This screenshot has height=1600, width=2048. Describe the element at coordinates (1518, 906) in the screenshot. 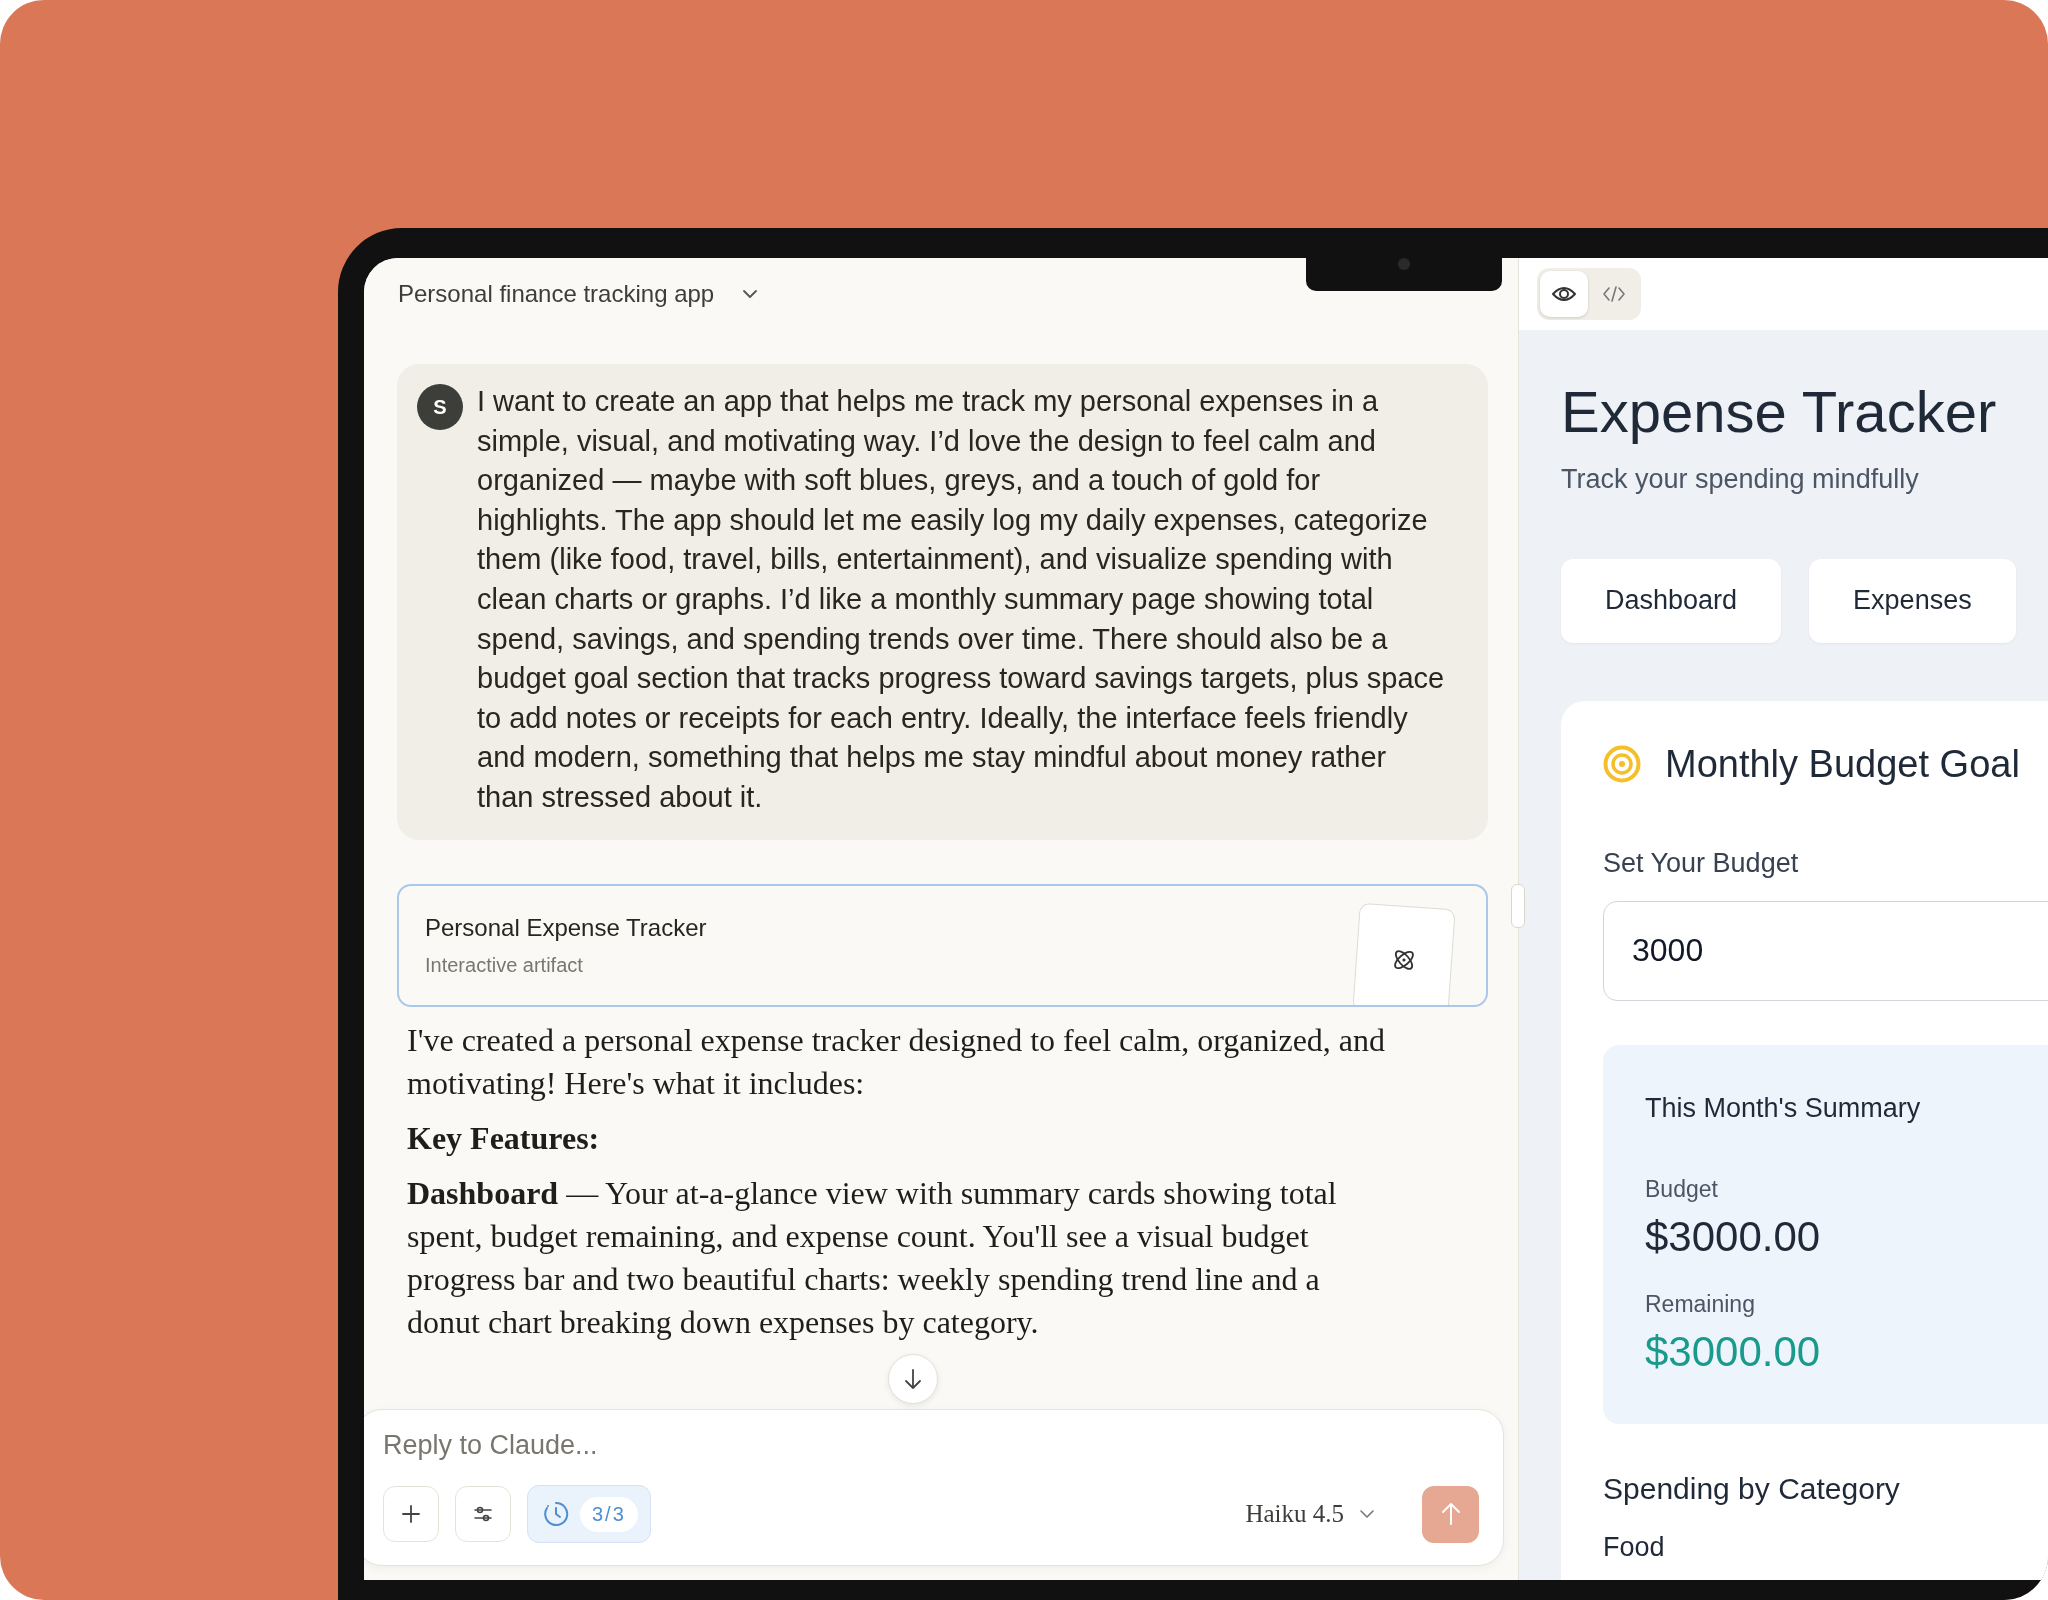

I see `resize-handle` at that location.